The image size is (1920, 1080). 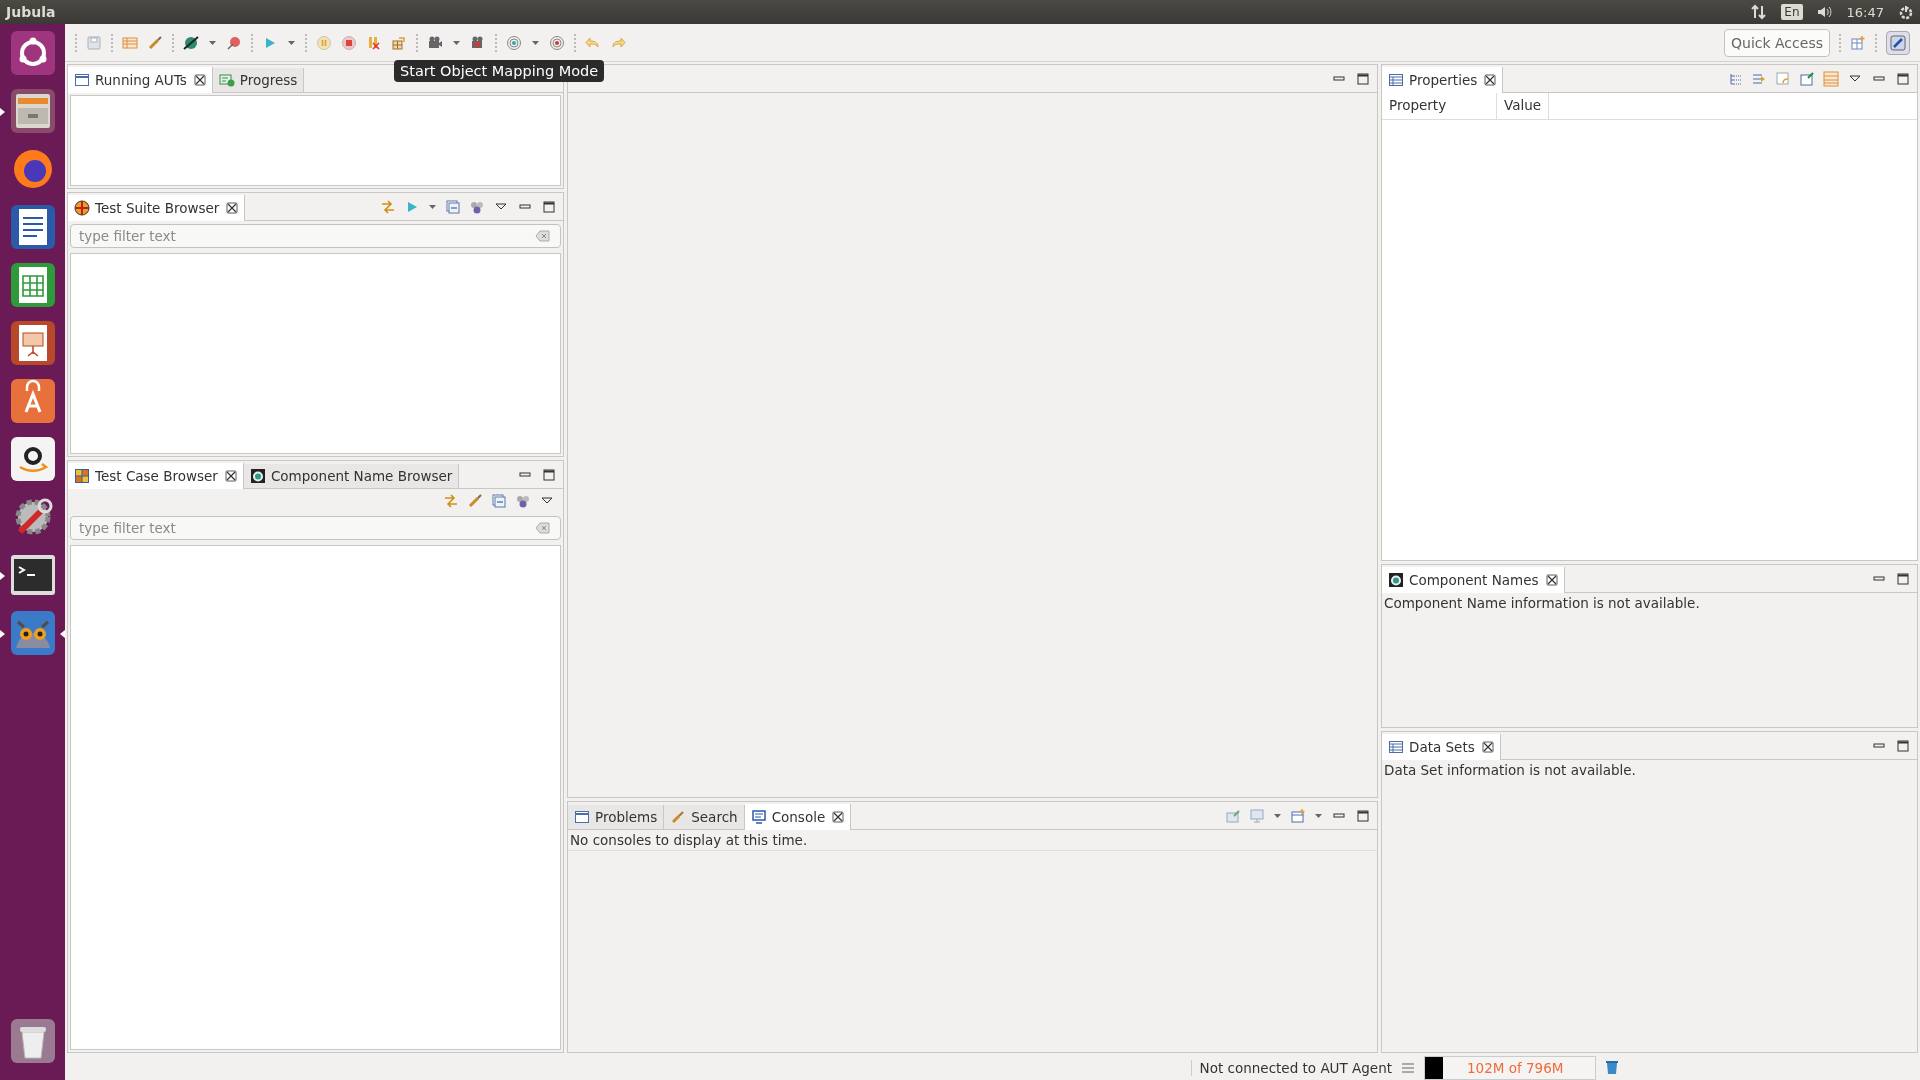 What do you see at coordinates (156, 476) in the screenshot?
I see `view-tab: Test Case Browser` at bounding box center [156, 476].